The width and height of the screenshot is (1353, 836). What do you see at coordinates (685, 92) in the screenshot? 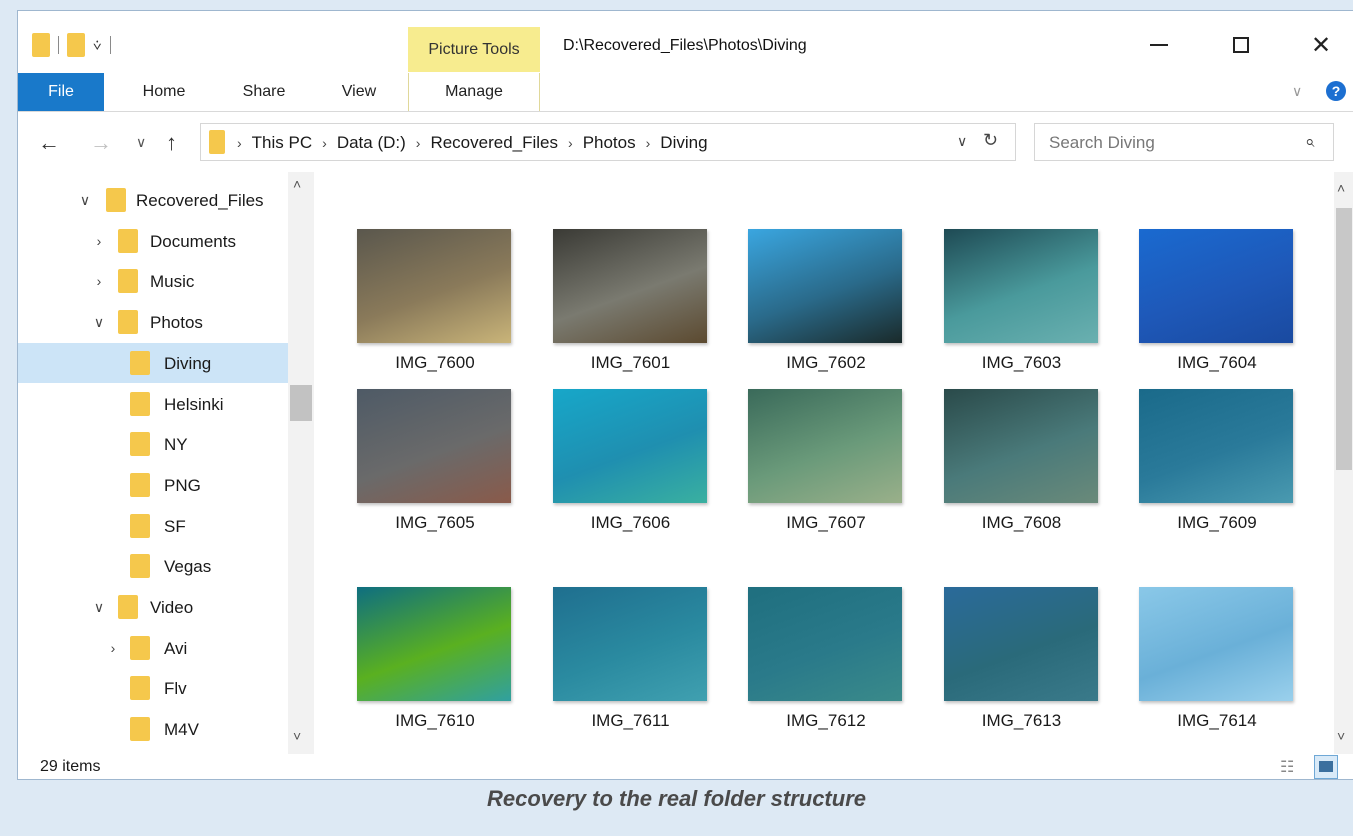
I see `ribbon-tabs: File Home Share View Manage` at bounding box center [685, 92].